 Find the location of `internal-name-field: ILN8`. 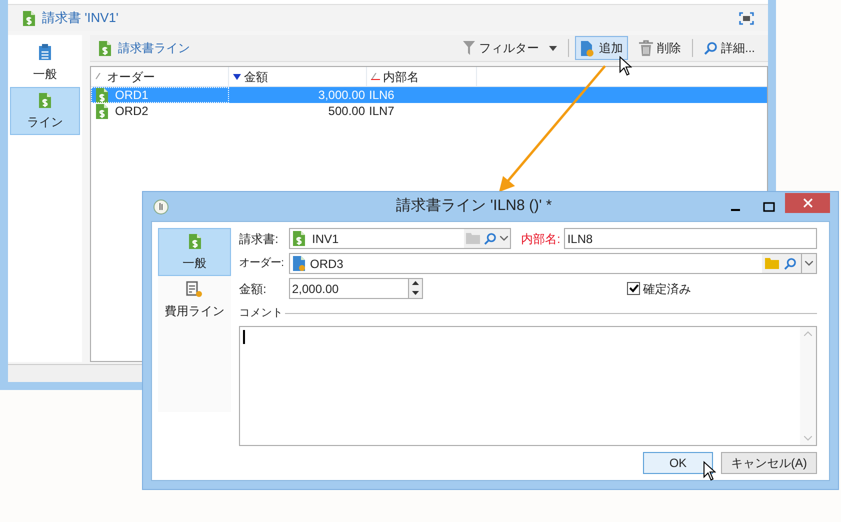

internal-name-field: ILN8 is located at coordinates (690, 238).